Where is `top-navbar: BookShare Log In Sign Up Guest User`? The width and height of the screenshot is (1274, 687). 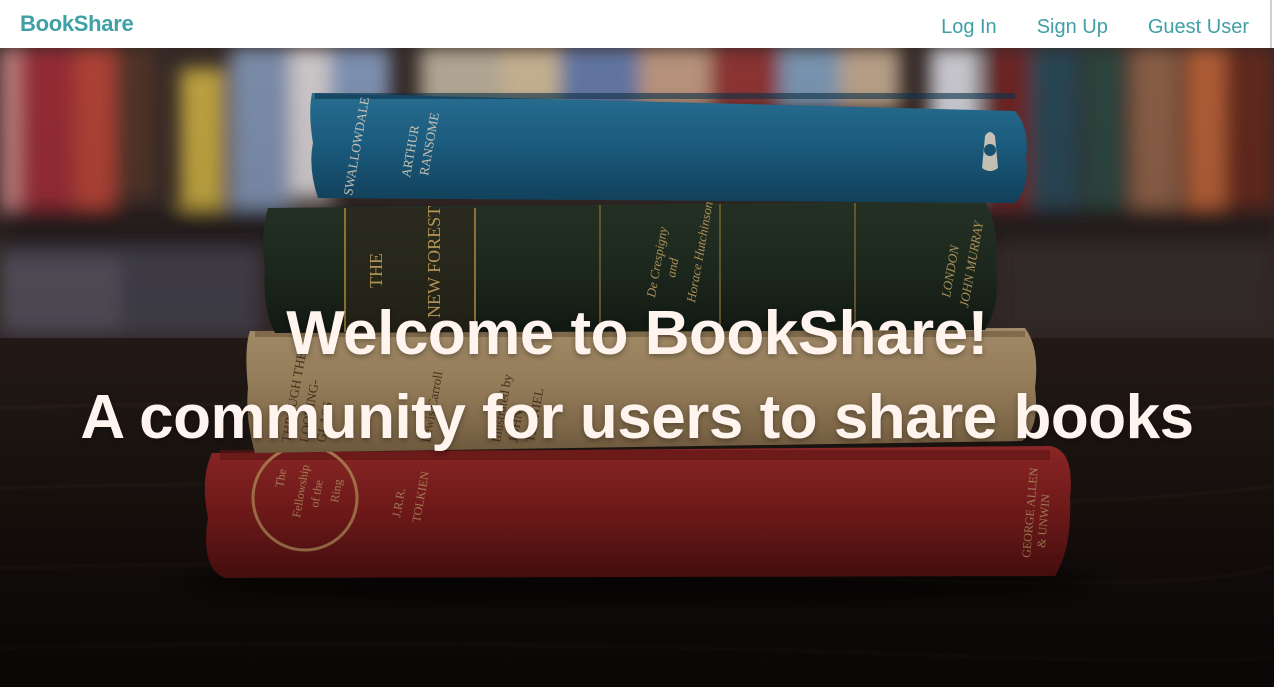 top-navbar: BookShare Log In Sign Up Guest User is located at coordinates (636, 24).